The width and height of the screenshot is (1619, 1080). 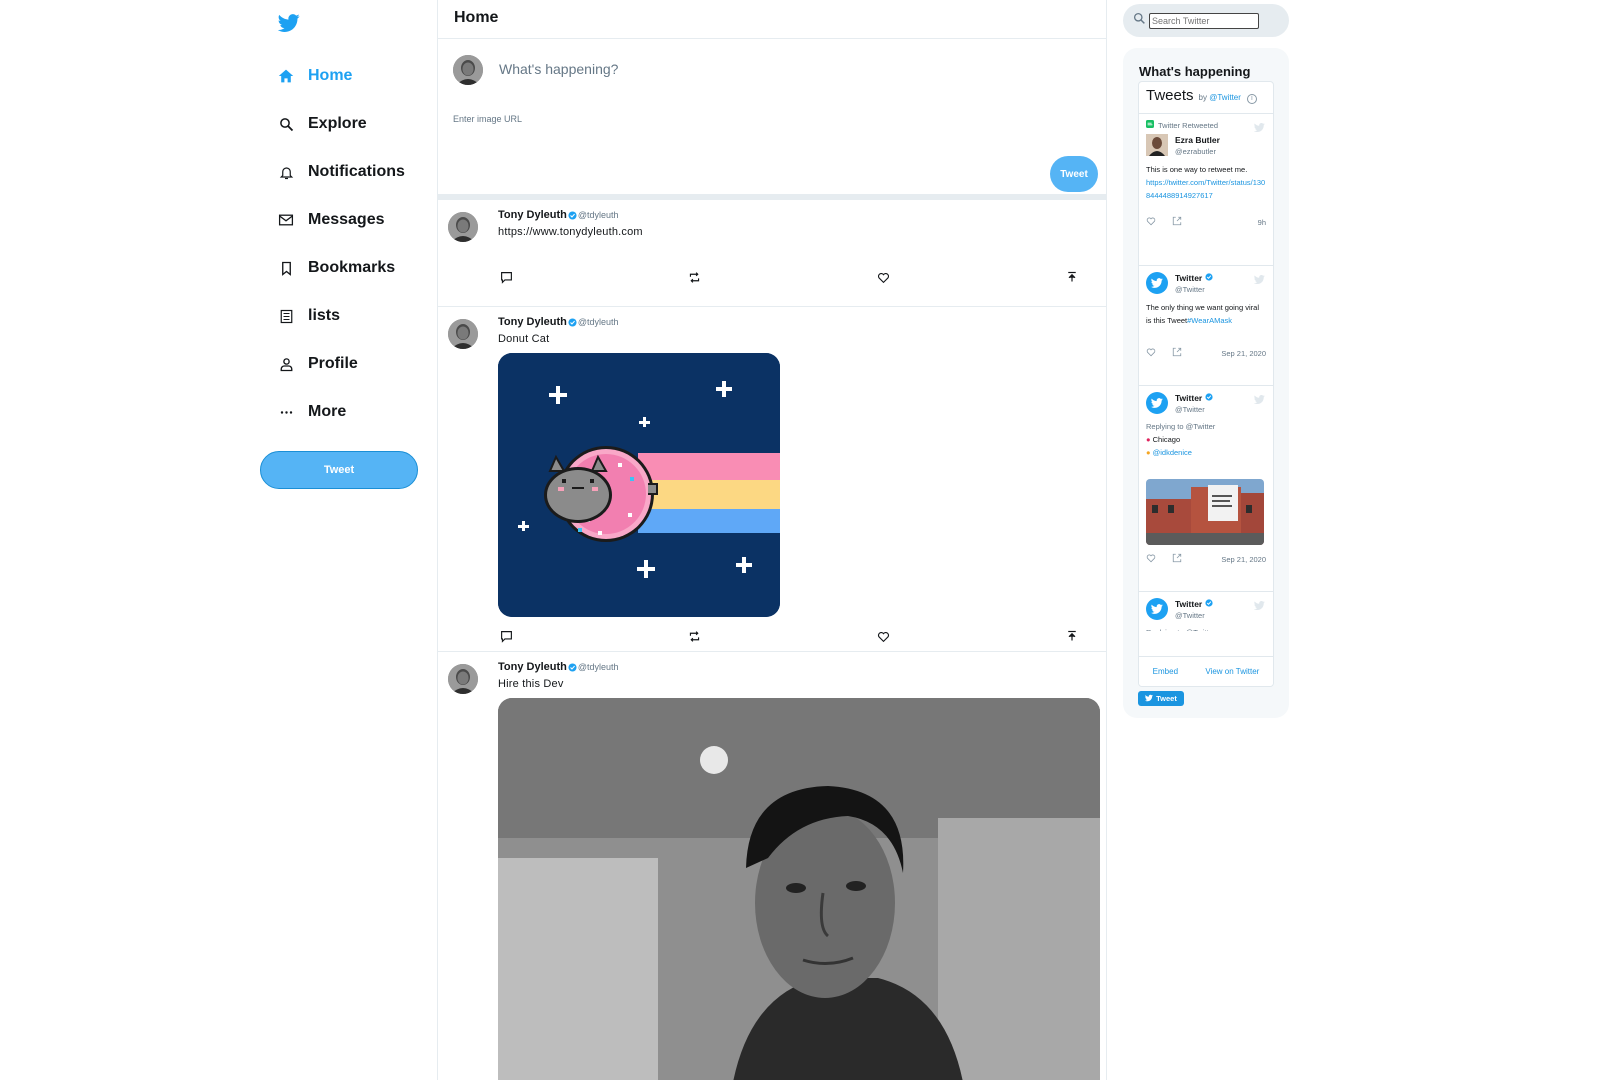 I want to click on nav-profile: Profile, so click(x=317, y=364).